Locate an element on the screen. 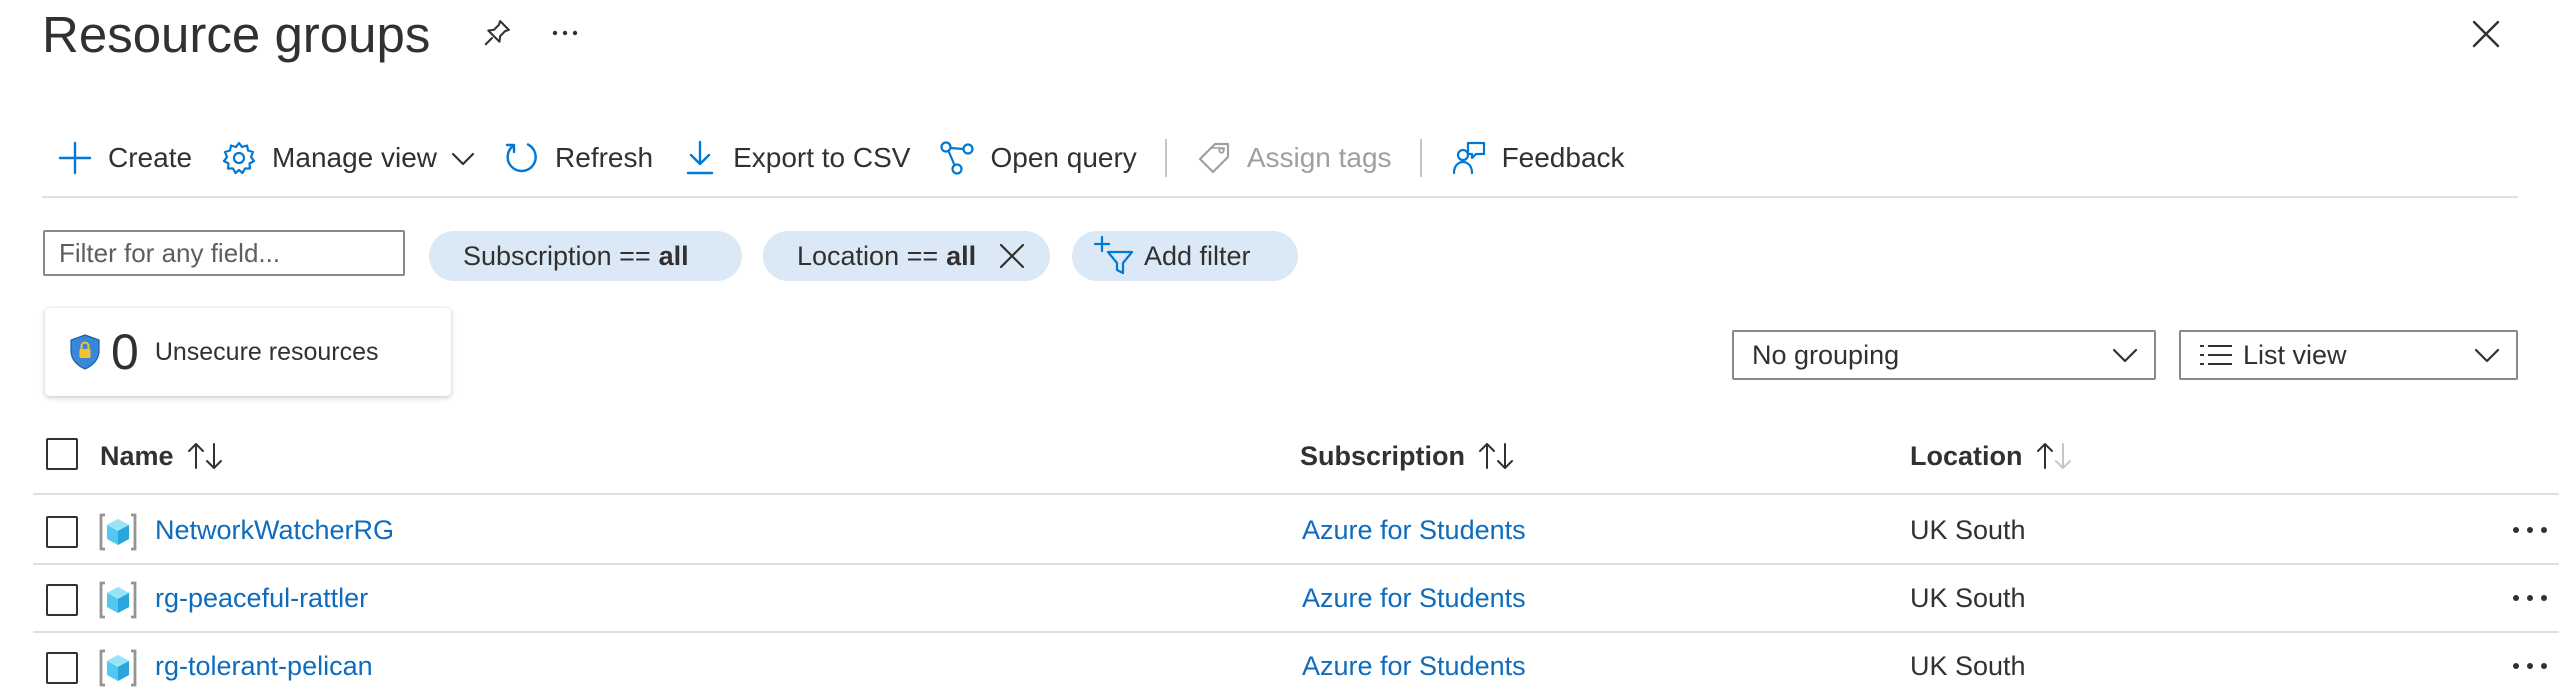  view-dropdown: List view is located at coordinates (2348, 355).